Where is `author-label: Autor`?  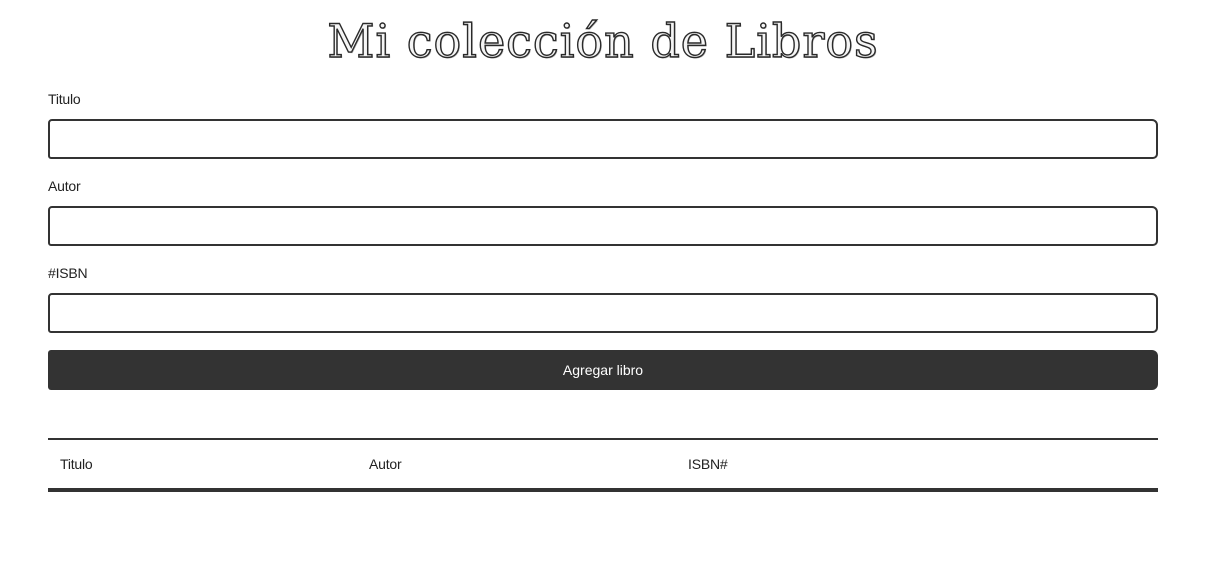 author-label: Autor is located at coordinates (64, 186).